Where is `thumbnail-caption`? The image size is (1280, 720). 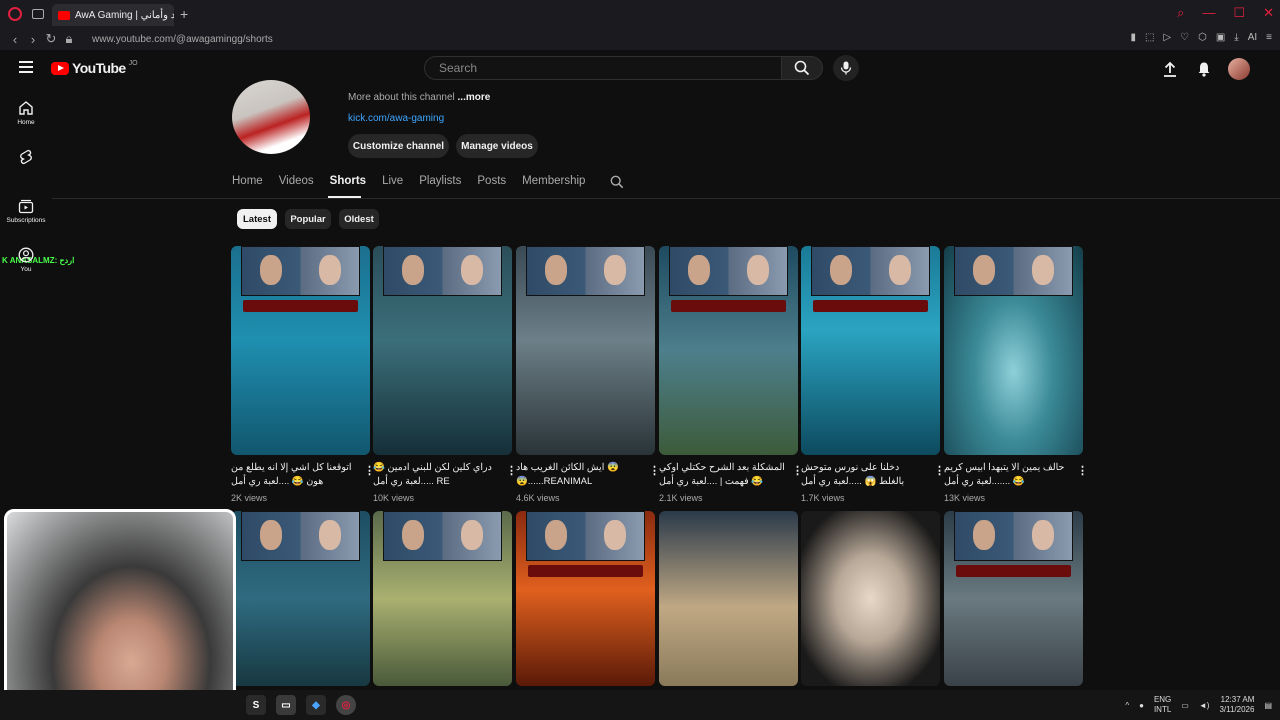
thumbnail-caption is located at coordinates (870, 306).